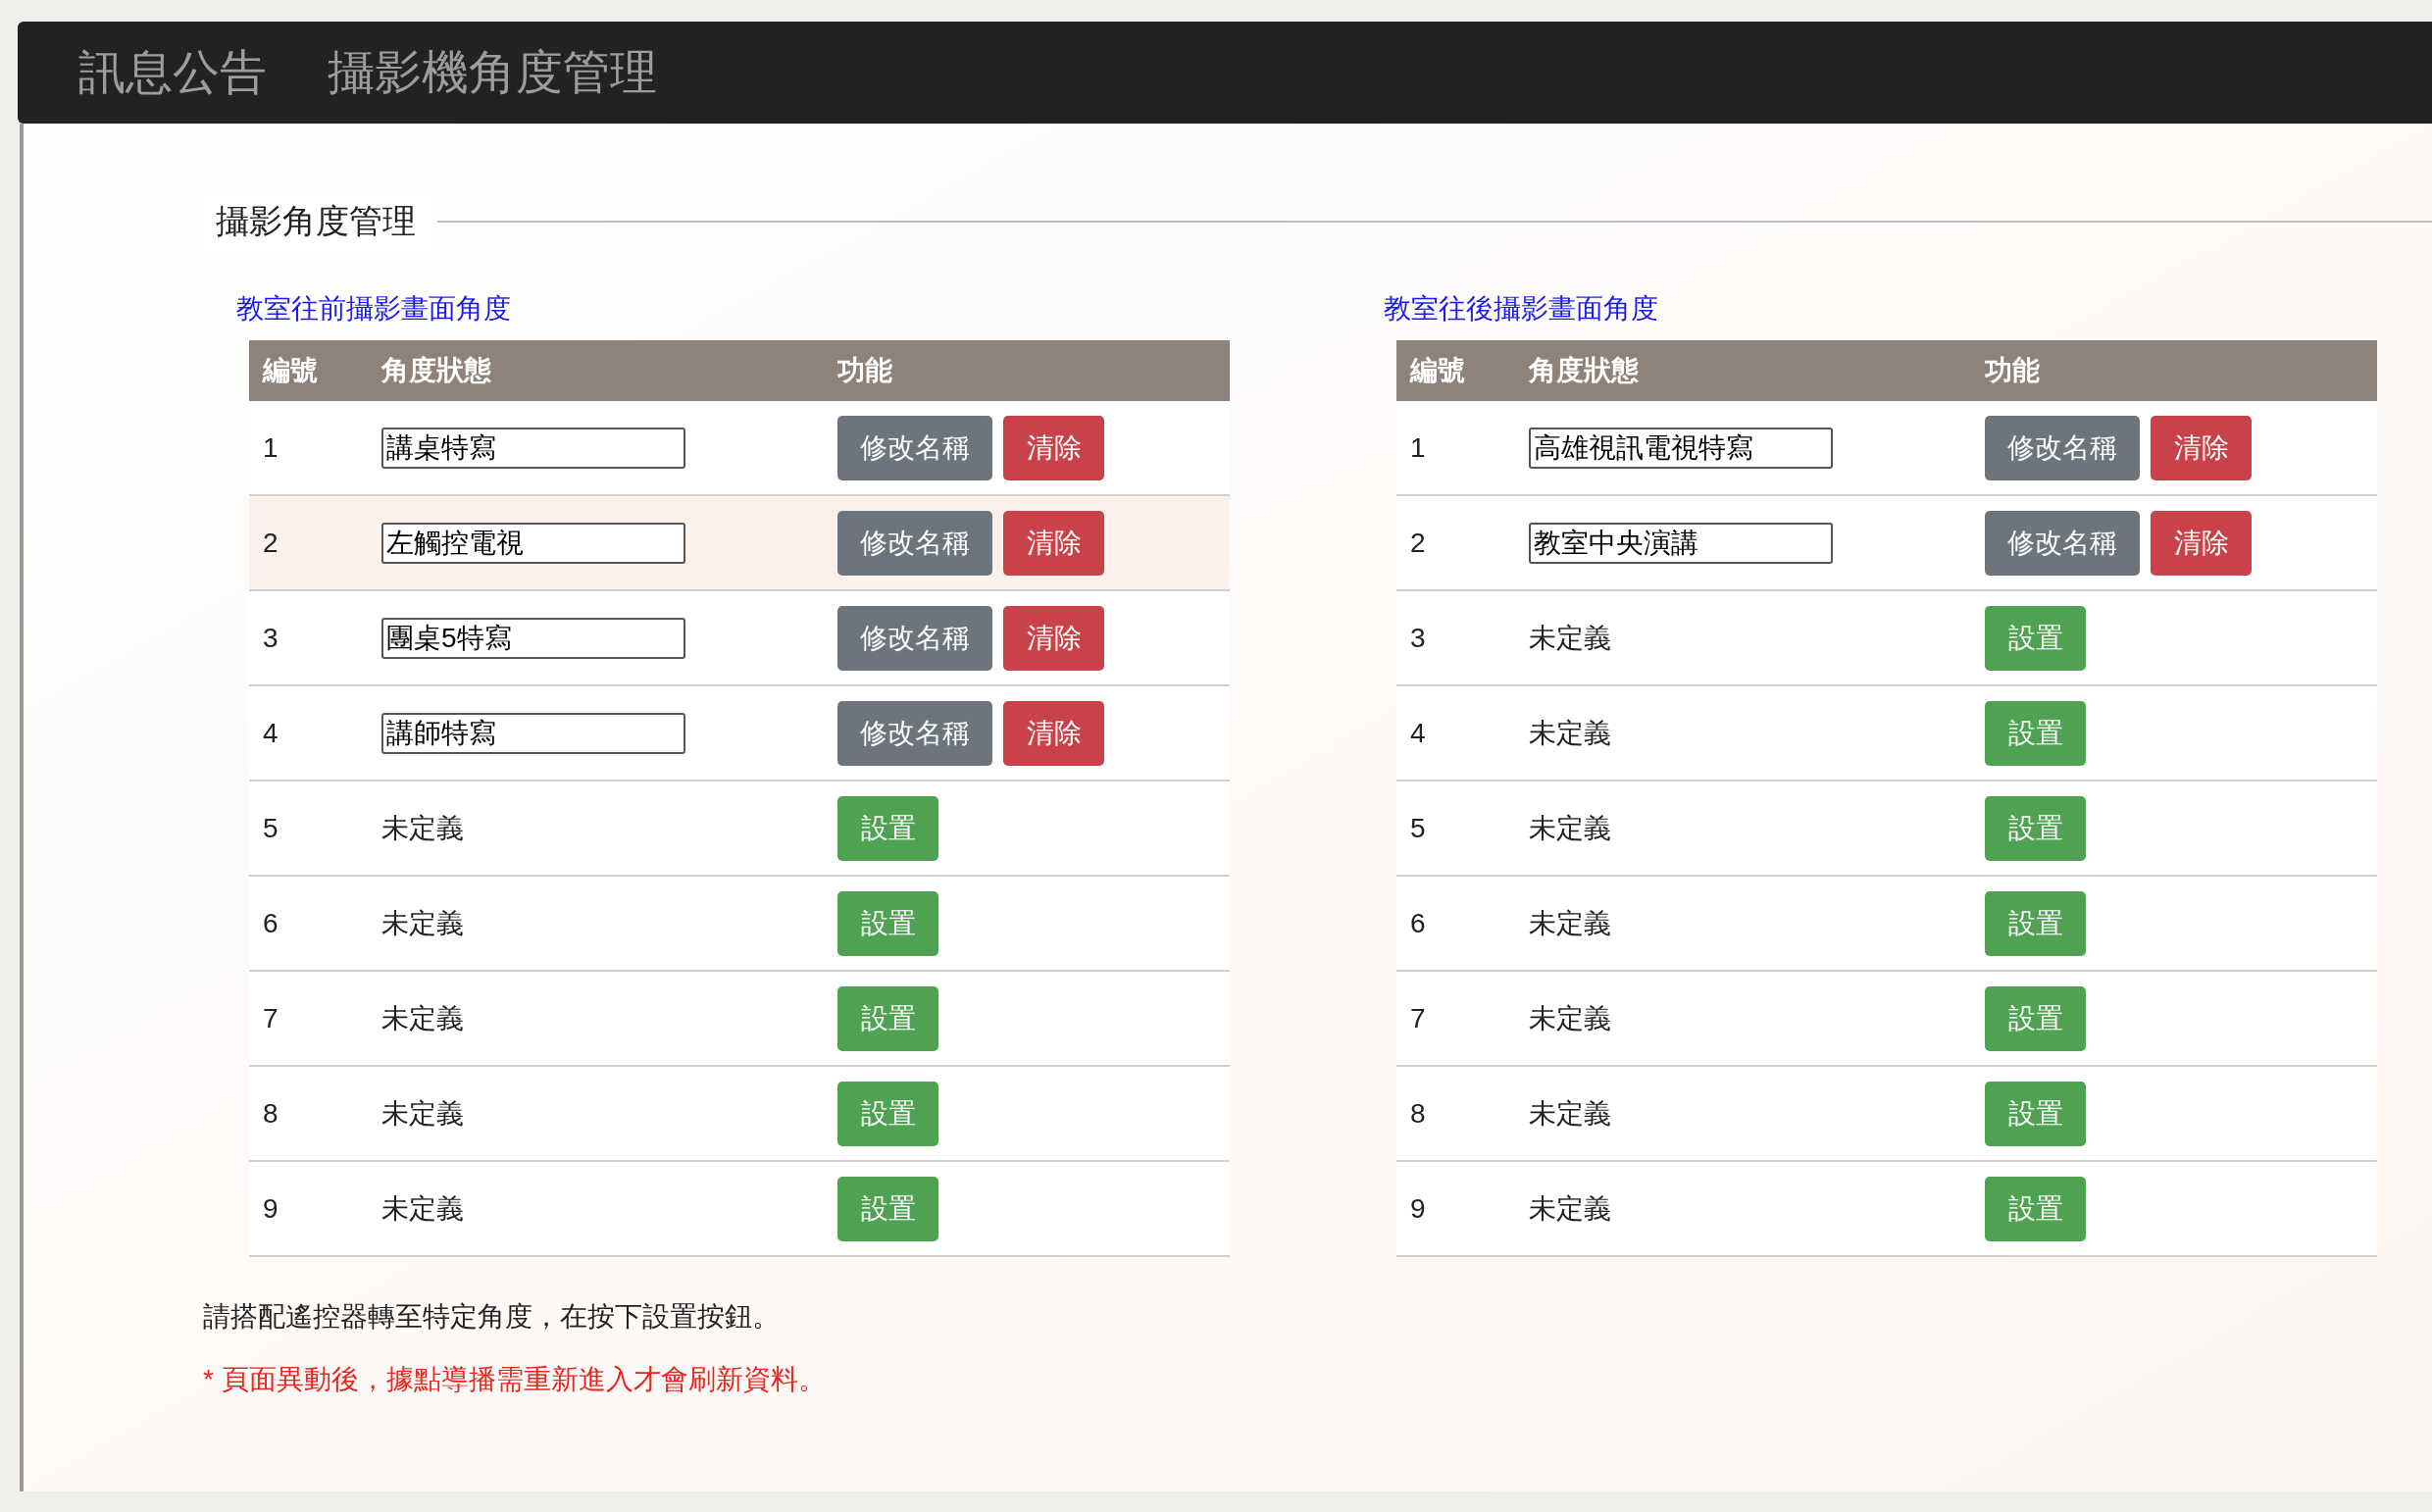  What do you see at coordinates (492, 72) in the screenshot?
I see `nav-link: 攝影機角度管理` at bounding box center [492, 72].